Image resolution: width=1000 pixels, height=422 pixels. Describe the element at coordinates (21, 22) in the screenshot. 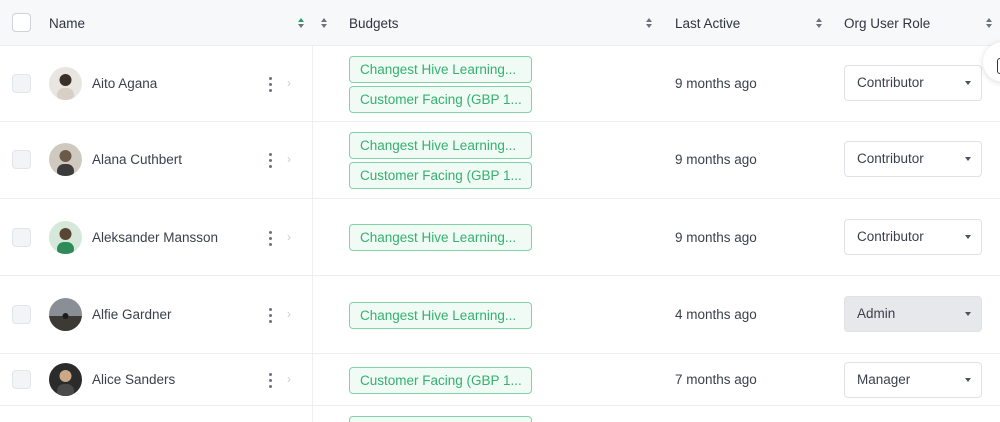

I see `select-all-checkbox` at that location.